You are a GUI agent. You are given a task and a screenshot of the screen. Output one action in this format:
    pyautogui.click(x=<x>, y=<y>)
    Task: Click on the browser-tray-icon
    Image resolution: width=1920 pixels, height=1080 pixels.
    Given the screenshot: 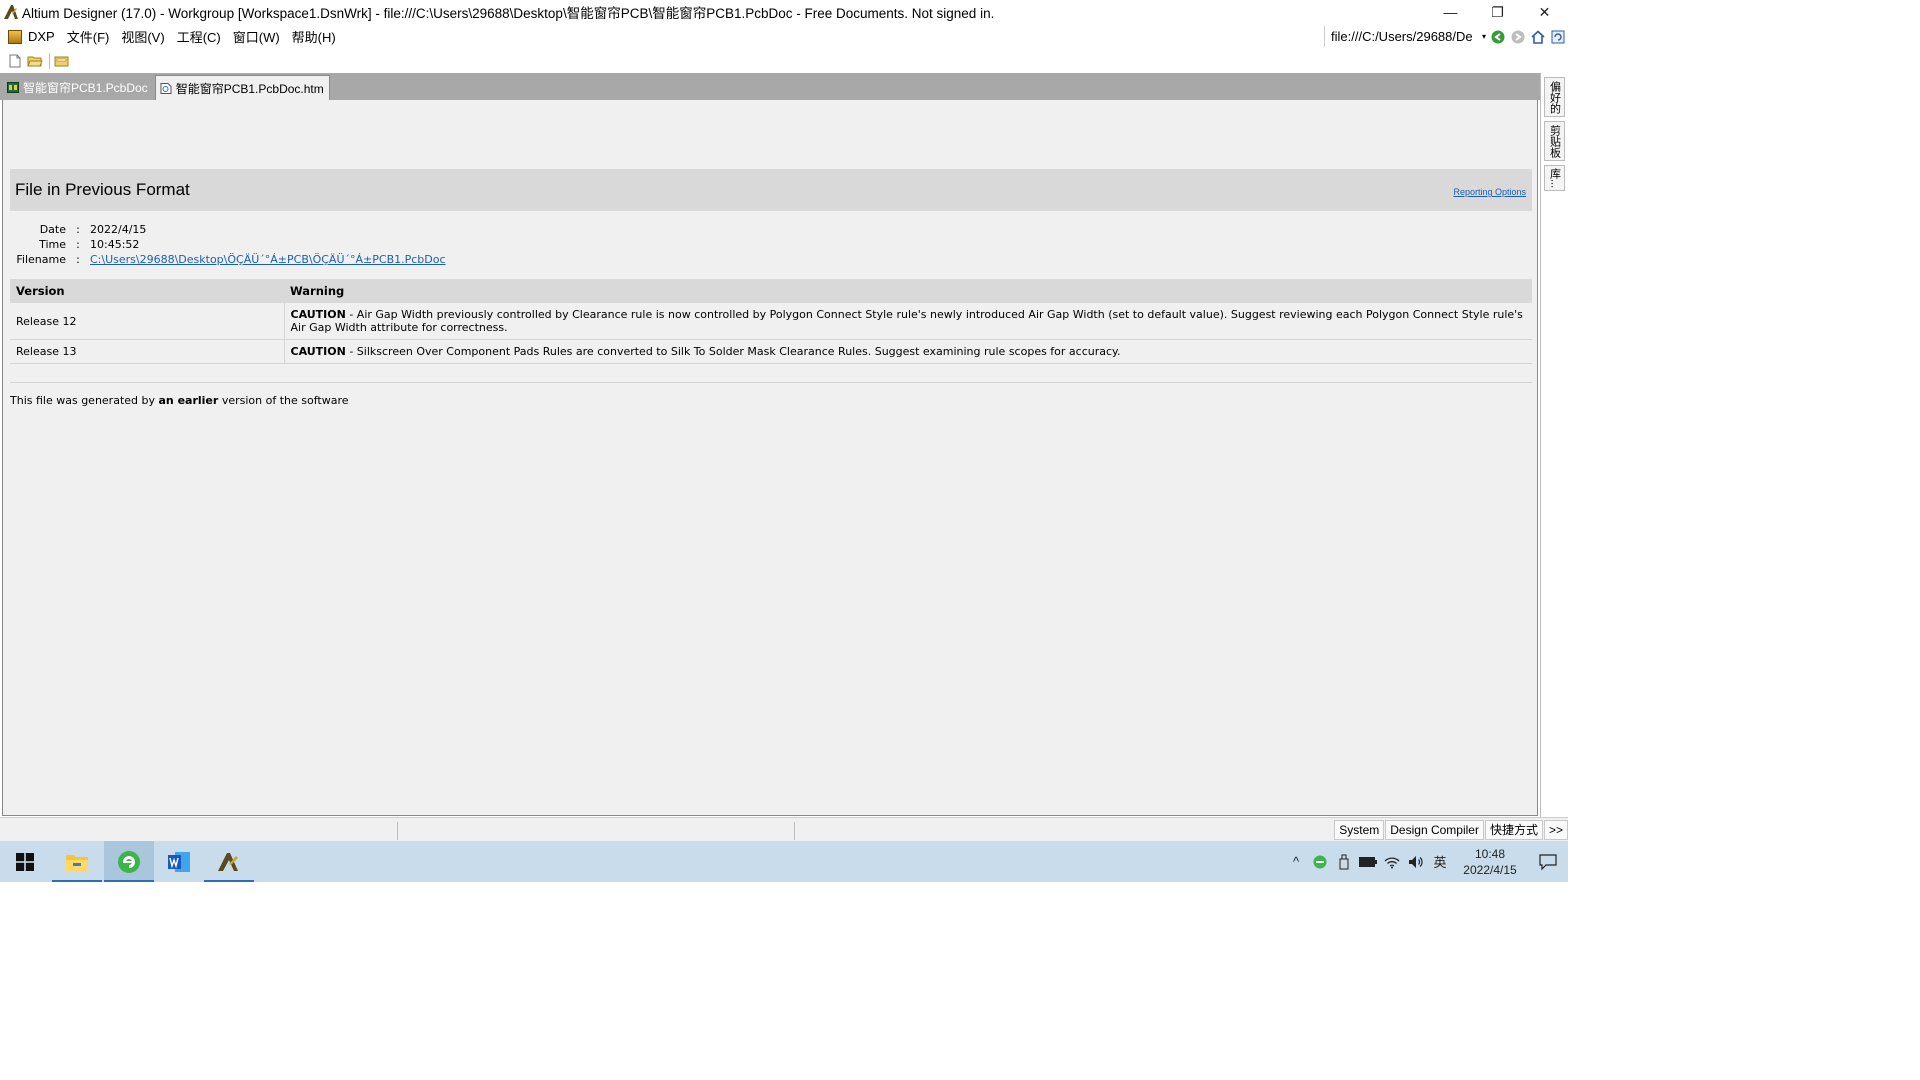 What is the action you would take?
    pyautogui.click(x=1320, y=861)
    